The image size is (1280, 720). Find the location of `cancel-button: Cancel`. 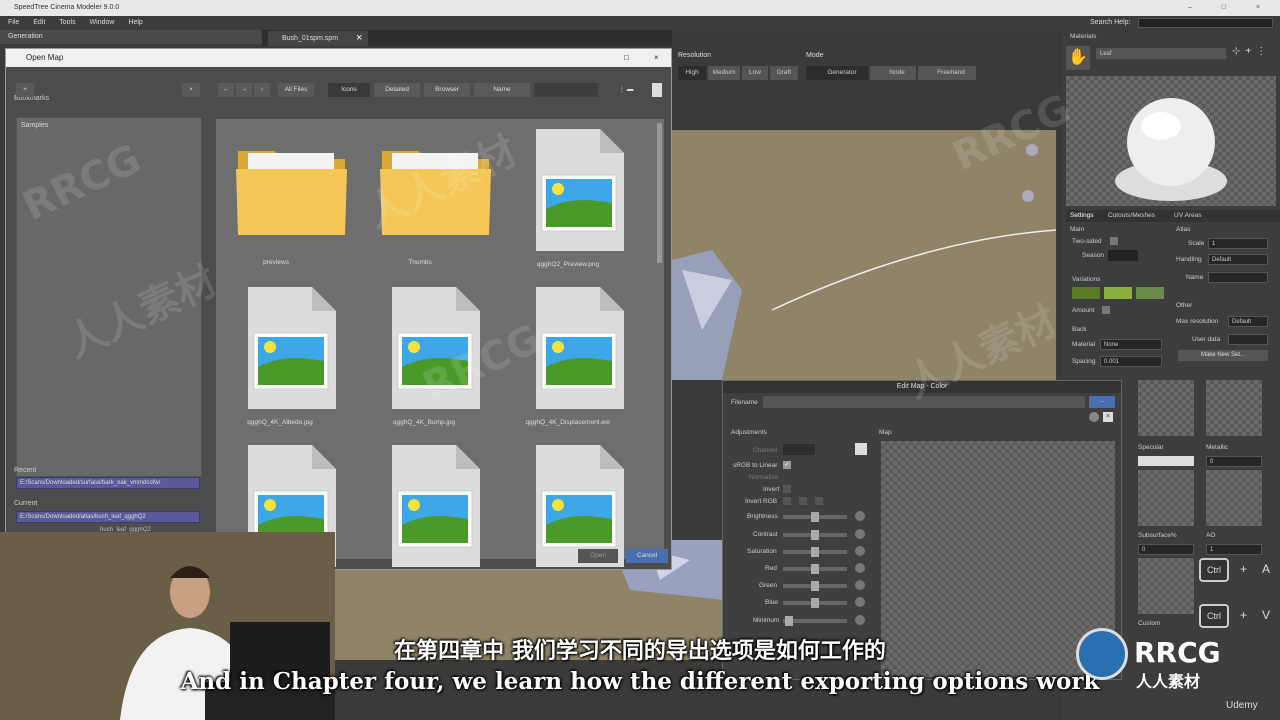

cancel-button: Cancel is located at coordinates (647, 556).